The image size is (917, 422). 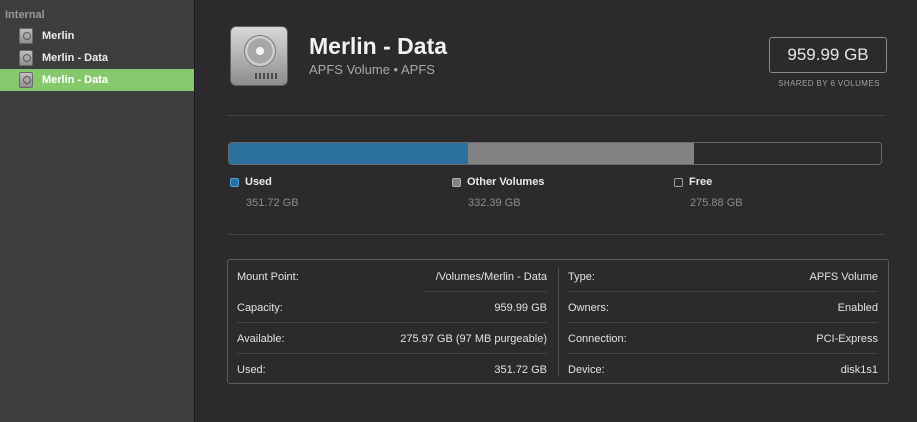 I want to click on info-value: Enabled, so click(x=857, y=307).